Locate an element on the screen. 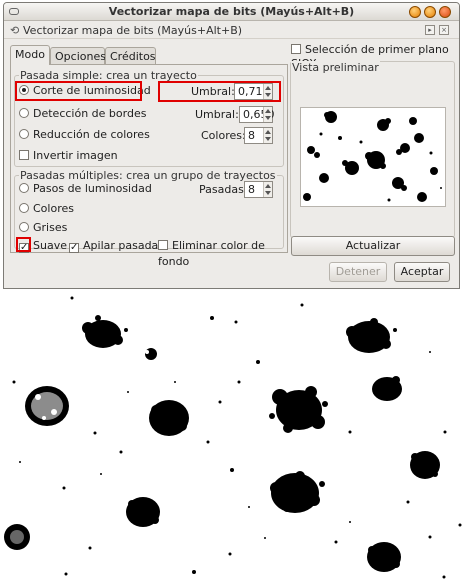  highlight-brightness-cutoff is located at coordinates (78, 91).